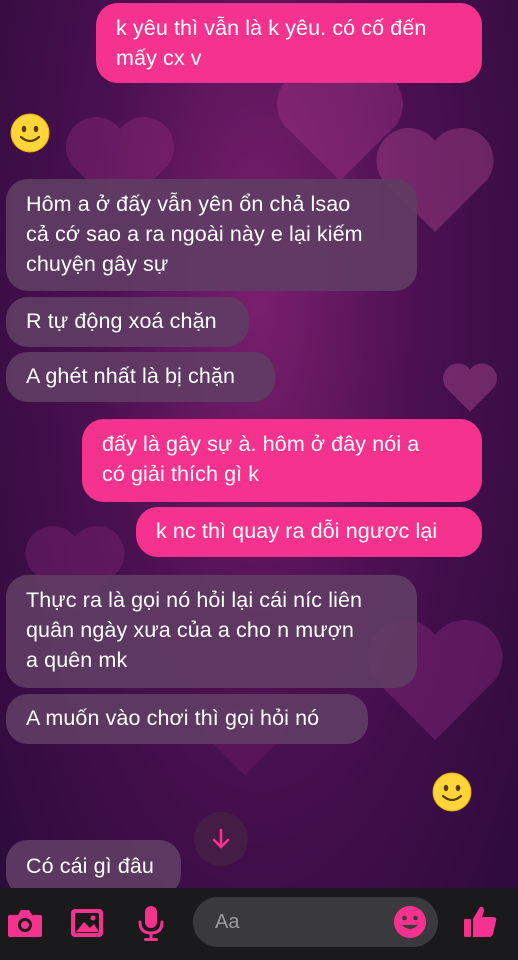 This screenshot has width=518, height=960. I want to click on emoji-icon, so click(410, 922).